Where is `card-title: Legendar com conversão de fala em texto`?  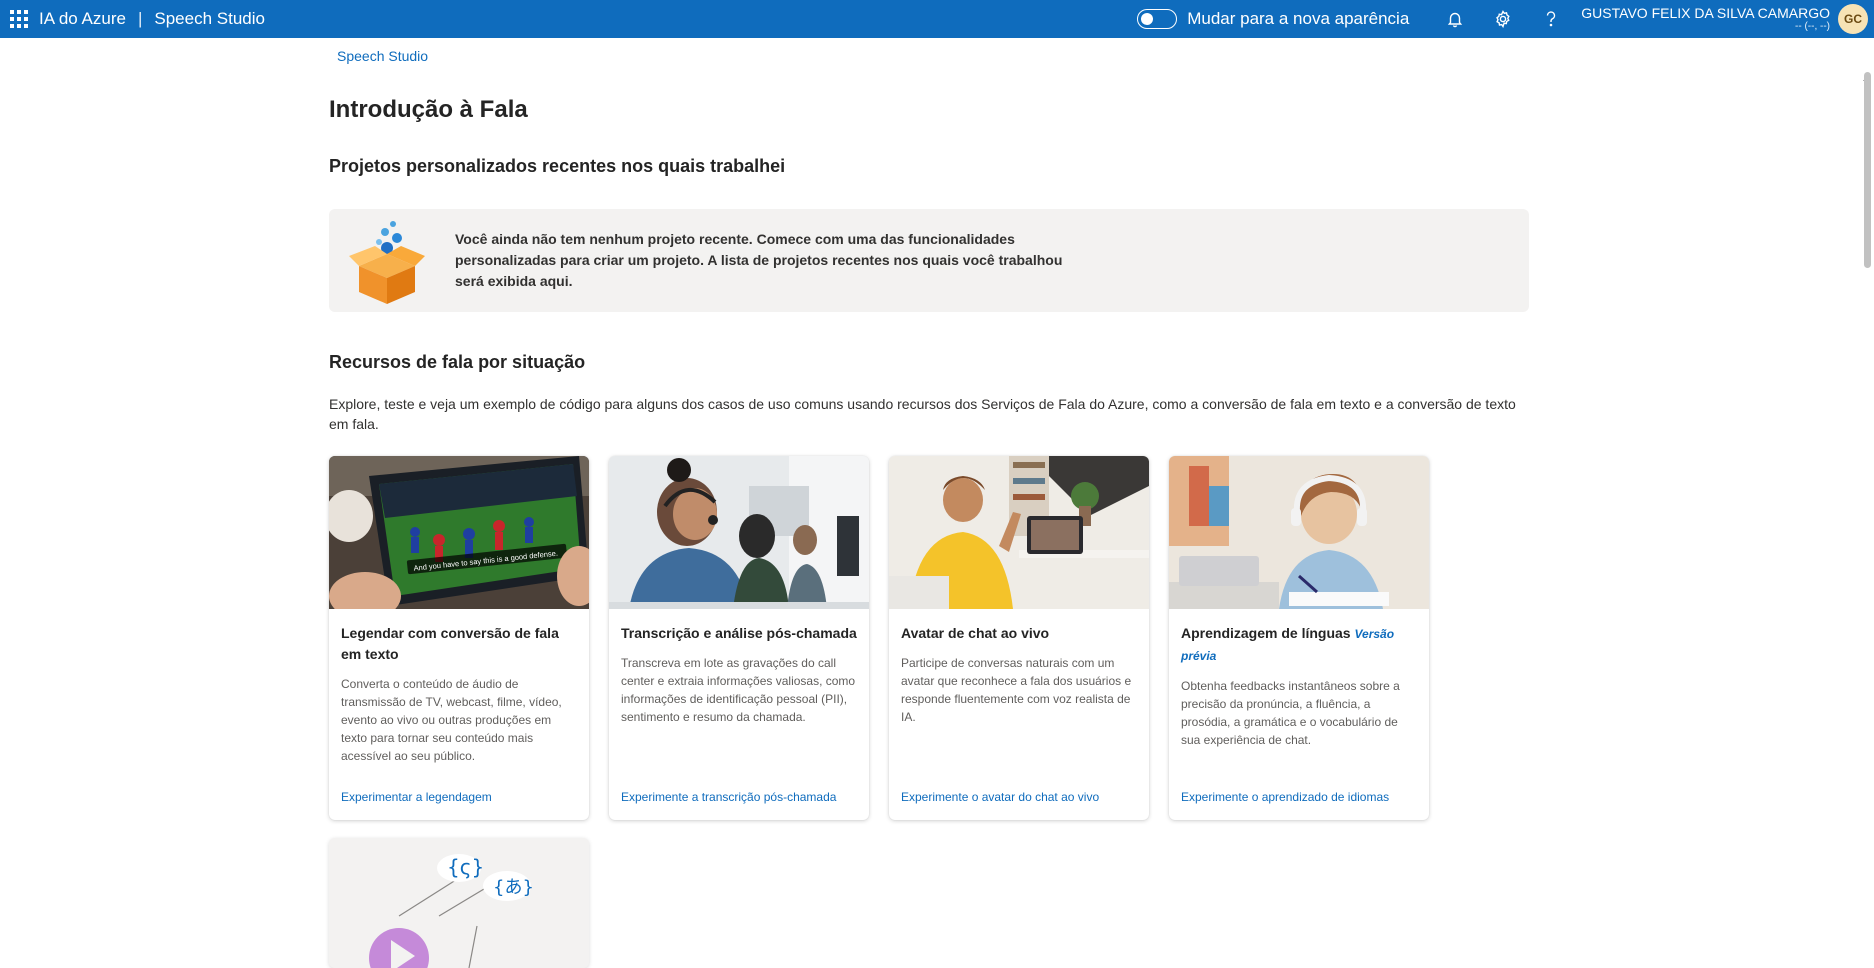
card-title: Legendar com conversão de fala em texto is located at coordinates (450, 643).